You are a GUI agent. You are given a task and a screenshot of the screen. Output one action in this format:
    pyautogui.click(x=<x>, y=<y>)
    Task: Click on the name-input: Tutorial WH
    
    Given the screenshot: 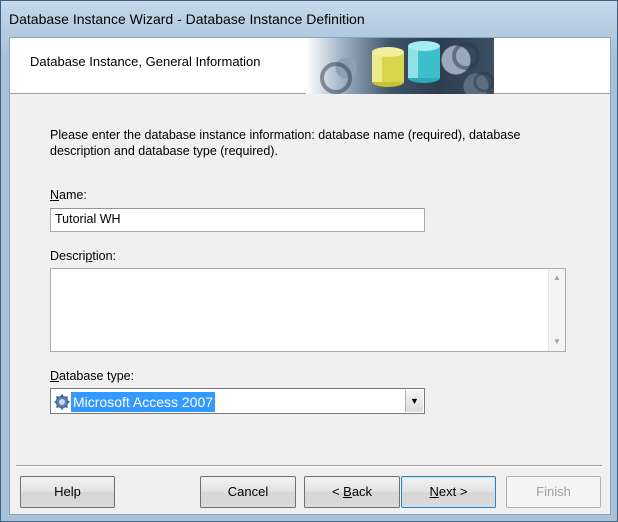 What is the action you would take?
    pyautogui.click(x=237, y=220)
    